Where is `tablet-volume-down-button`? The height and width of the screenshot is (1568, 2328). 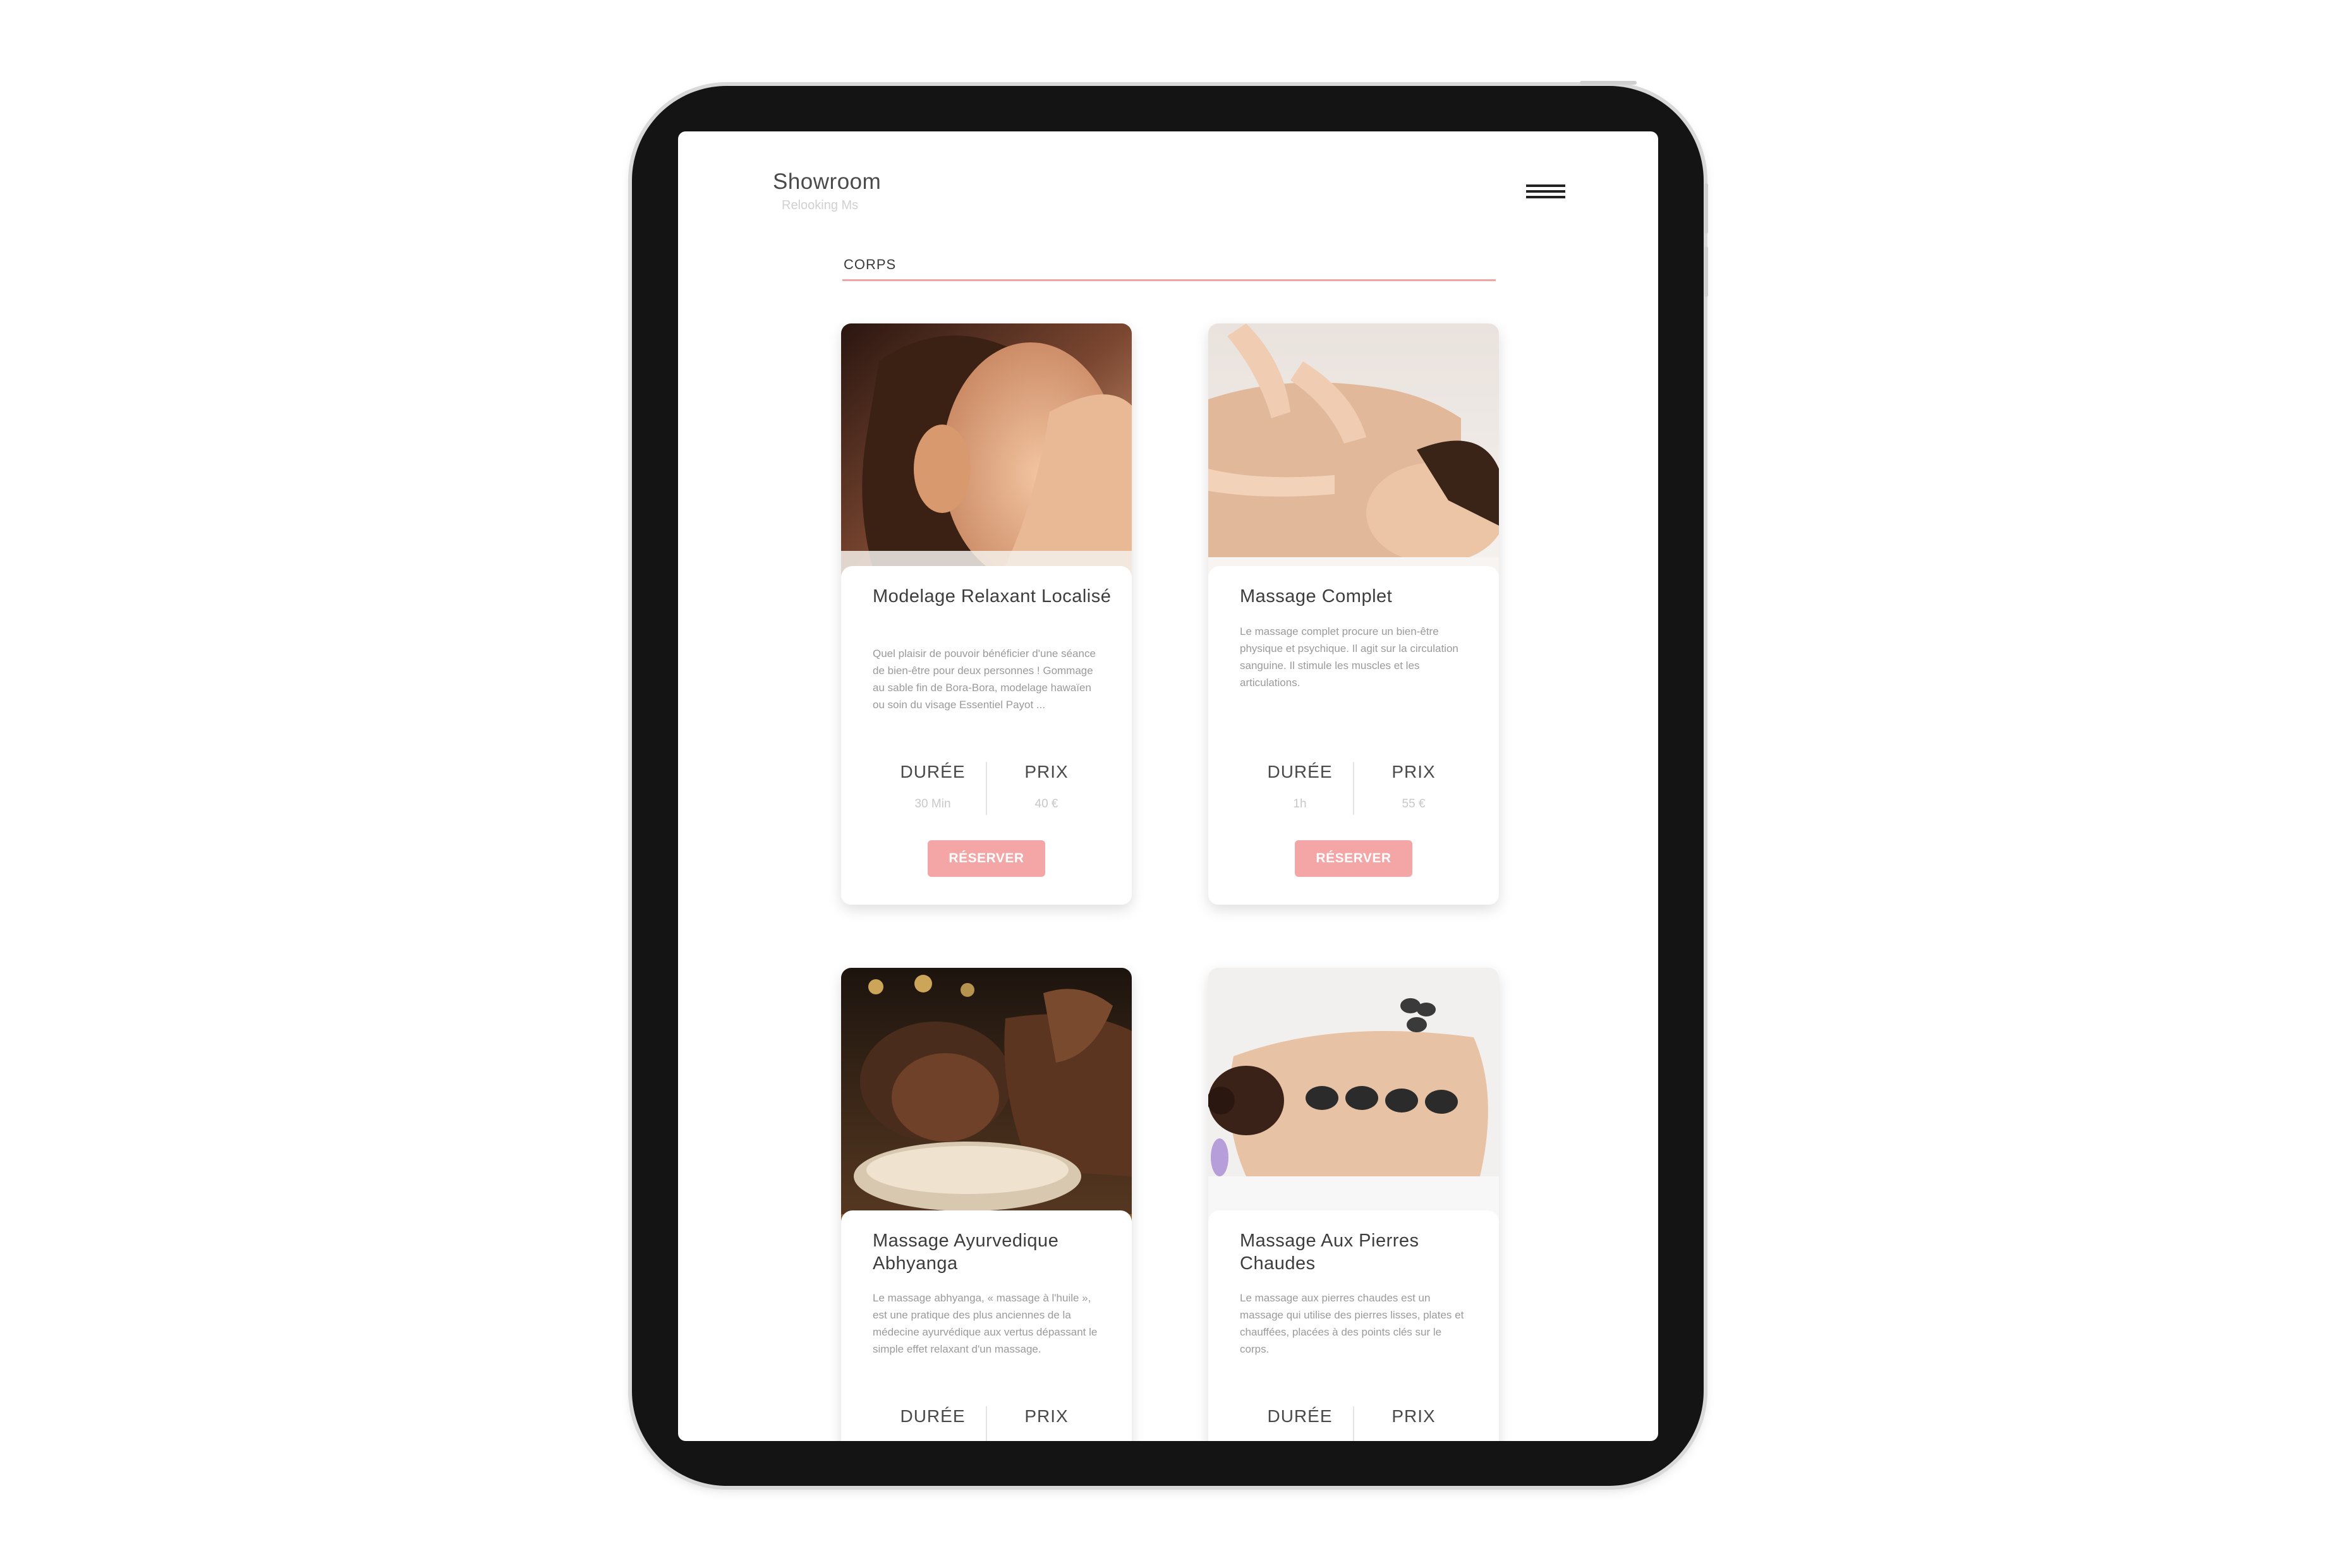 tablet-volume-down-button is located at coordinates (1706, 271).